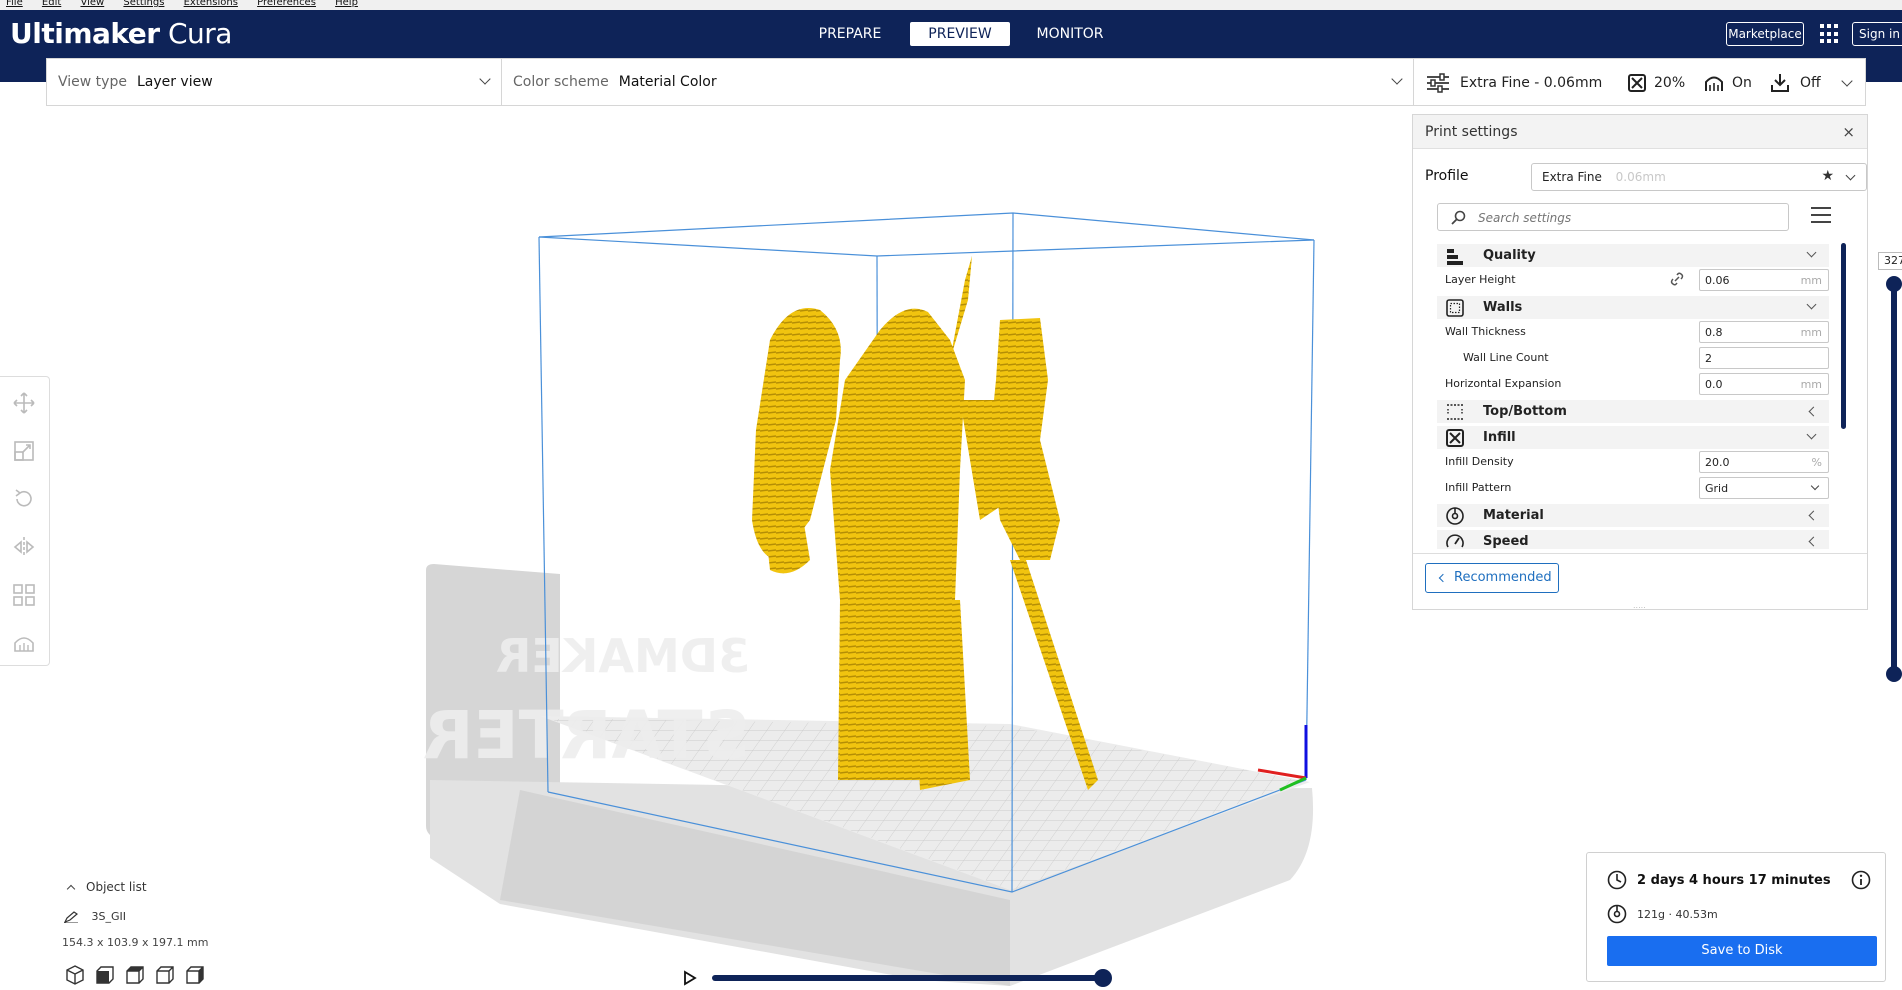  What do you see at coordinates (1717, 280) in the screenshot?
I see `field-value: 0.06` at bounding box center [1717, 280].